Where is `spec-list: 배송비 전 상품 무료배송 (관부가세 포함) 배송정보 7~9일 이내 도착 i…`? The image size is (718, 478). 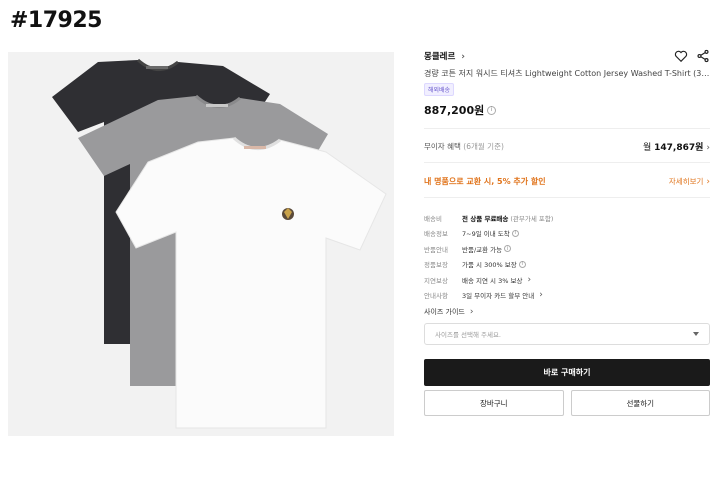 spec-list: 배송비 전 상품 무료배송 (관부가세 포함) 배송정보 7~9일 이내 도착 i… is located at coordinates (567, 256).